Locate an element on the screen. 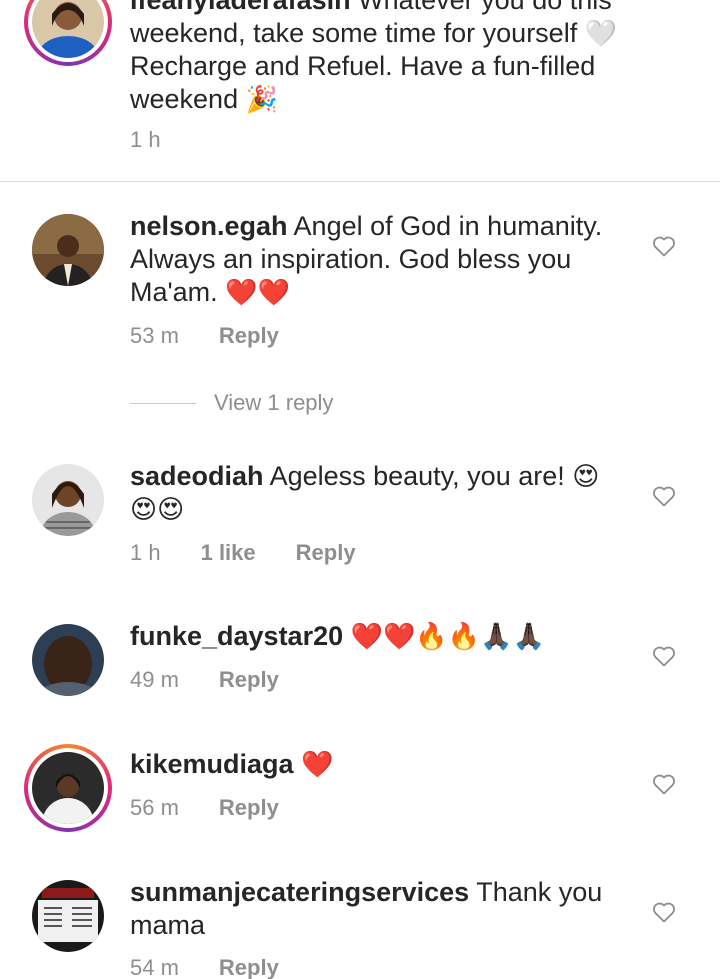 The width and height of the screenshot is (720, 979). comment-text: sadeodiah Ageless beauty, you are! 😍 😍😍 is located at coordinates (380, 493).